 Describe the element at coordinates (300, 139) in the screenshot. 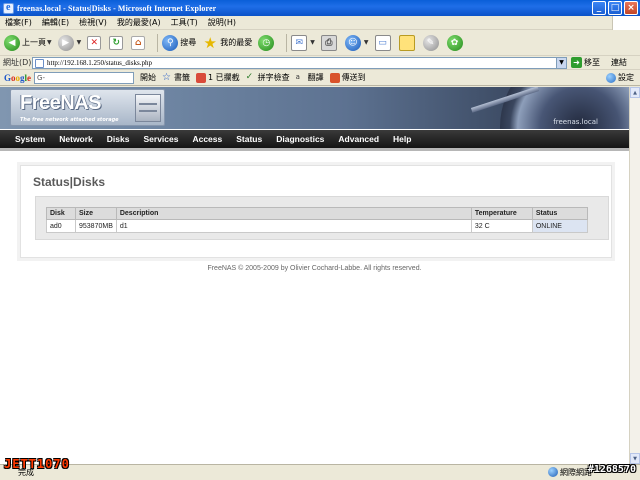

I see `nav-diagnostics: Diagnostics` at that location.